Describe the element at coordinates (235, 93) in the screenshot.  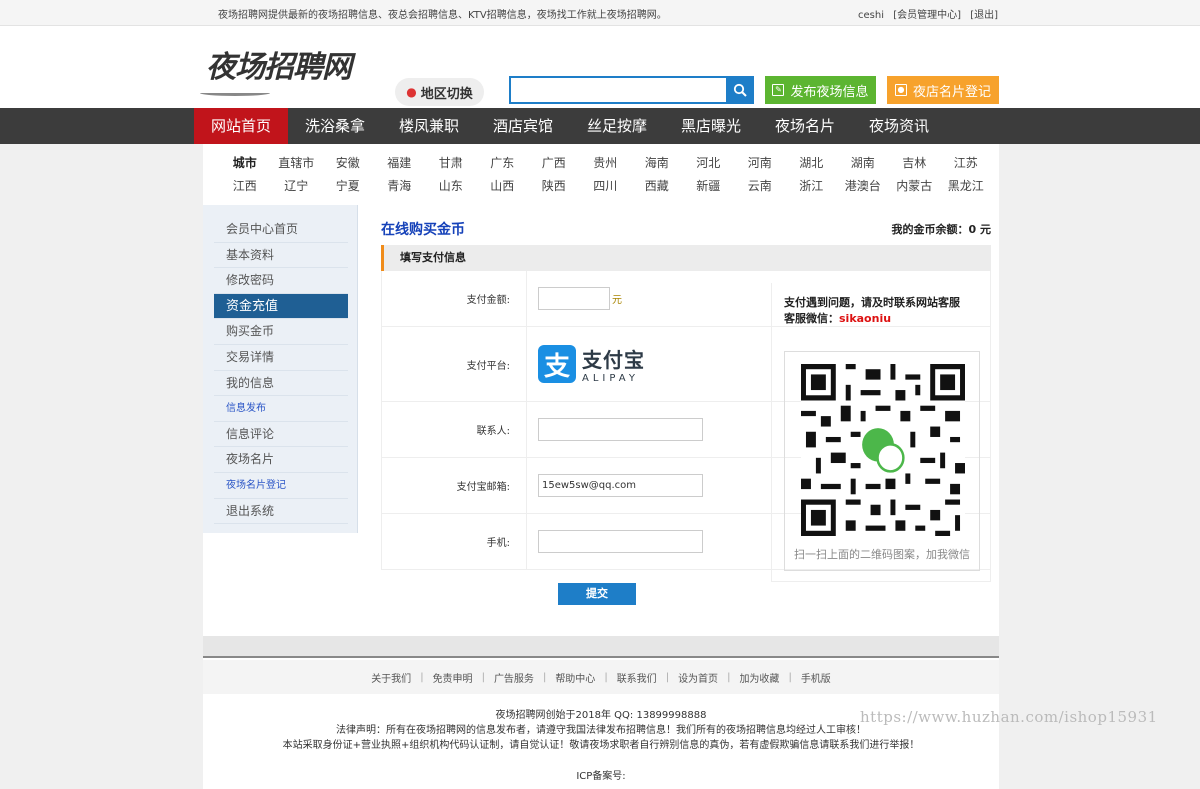
I see `logo-swoosh` at that location.